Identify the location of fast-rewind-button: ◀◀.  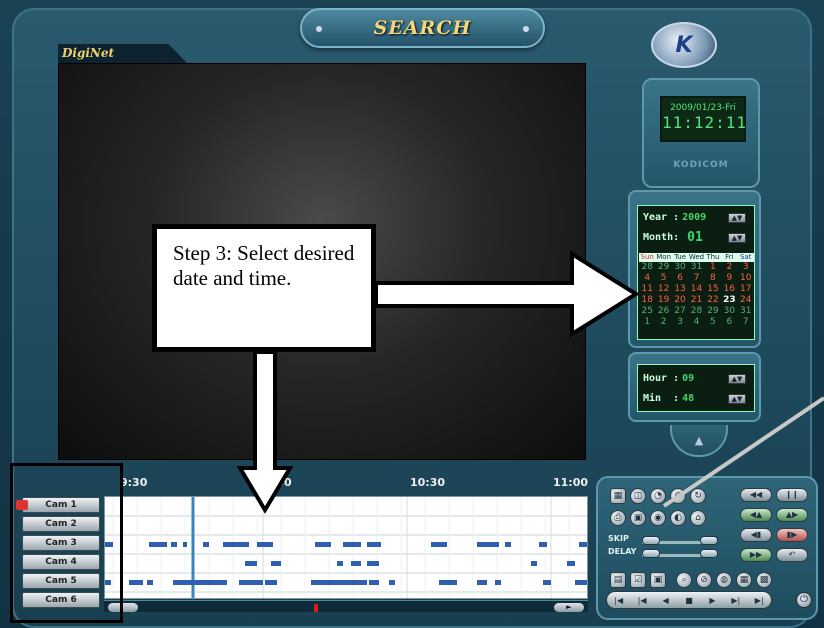
(756, 495).